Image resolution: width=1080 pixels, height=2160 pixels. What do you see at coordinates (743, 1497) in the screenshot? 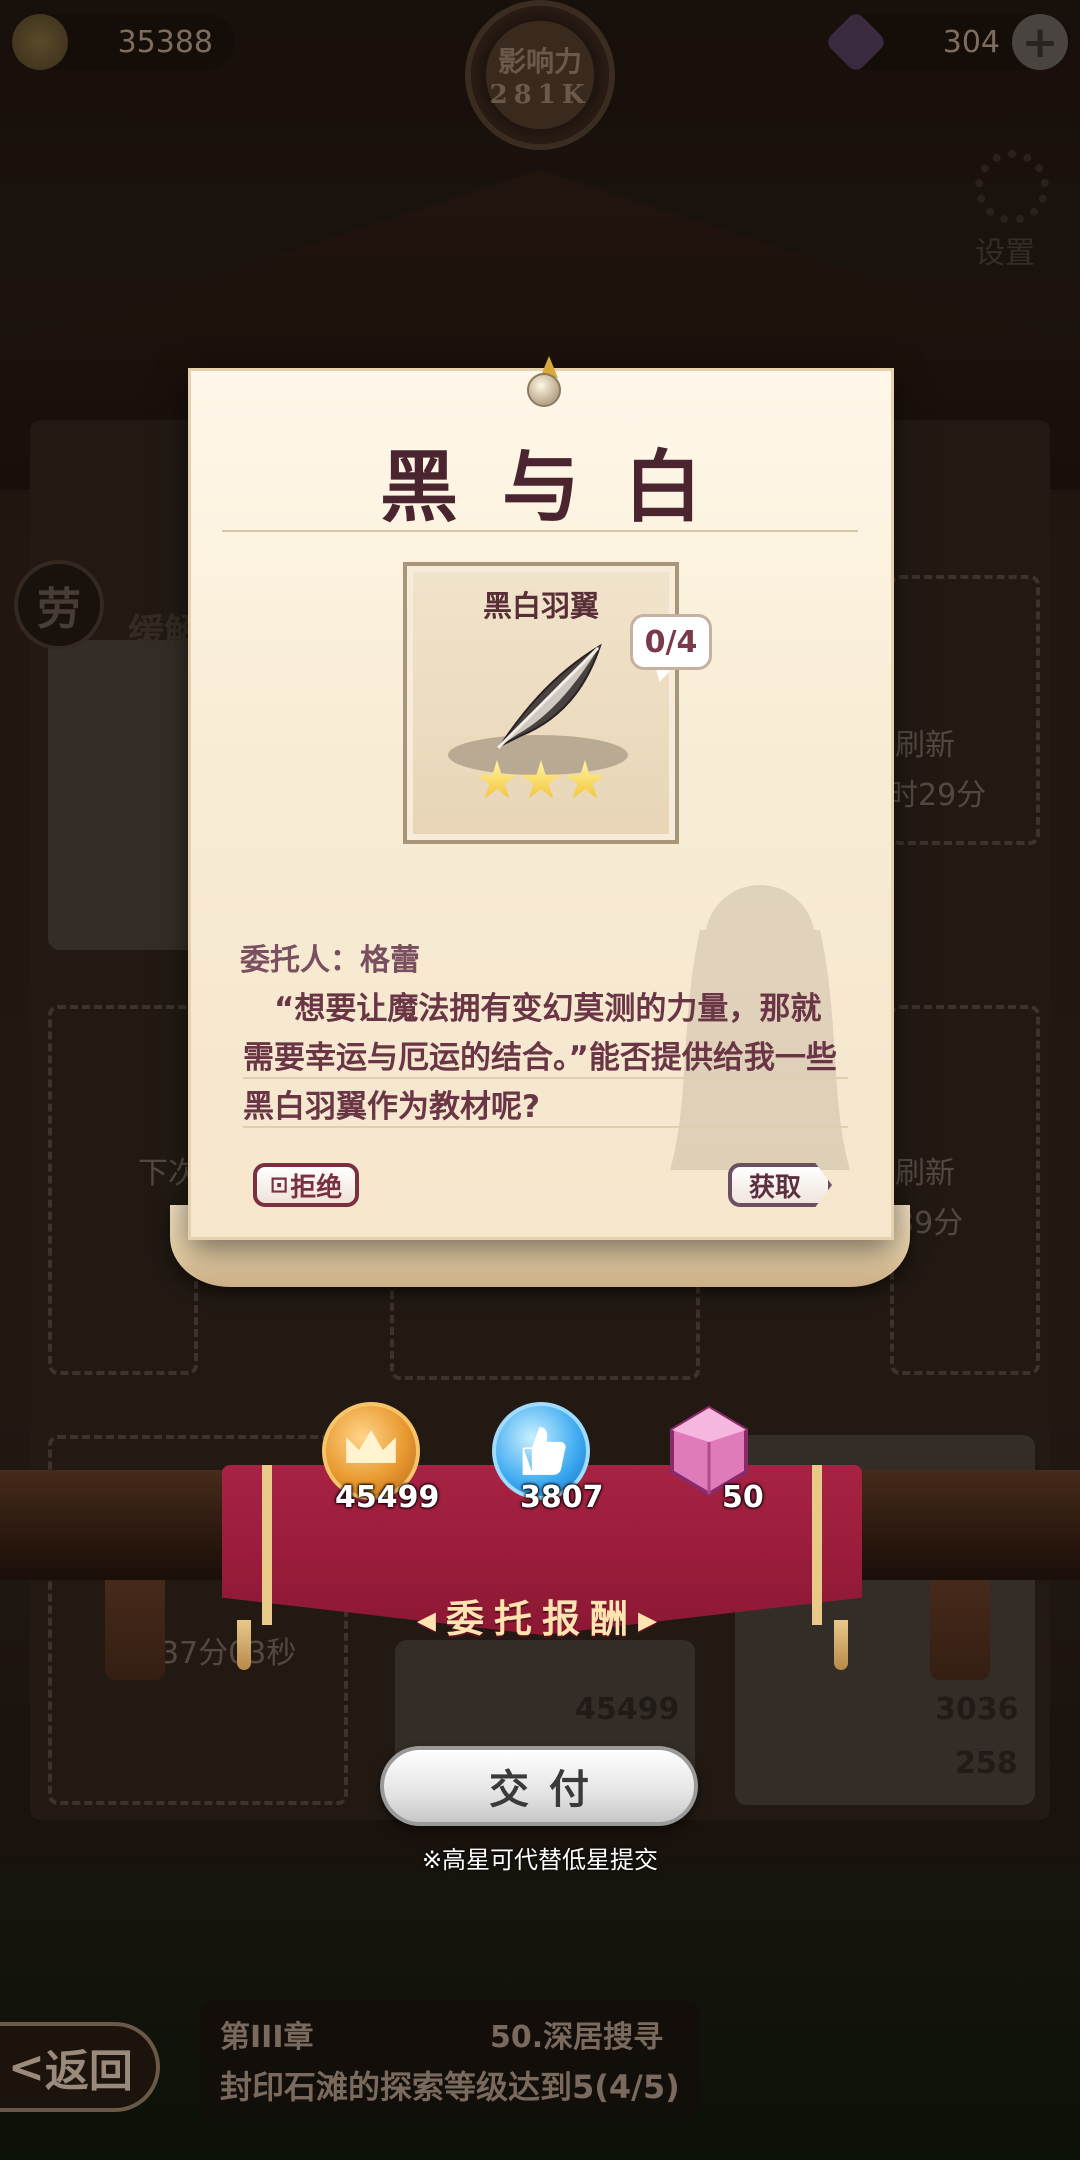
I see `reward-value: 50` at bounding box center [743, 1497].